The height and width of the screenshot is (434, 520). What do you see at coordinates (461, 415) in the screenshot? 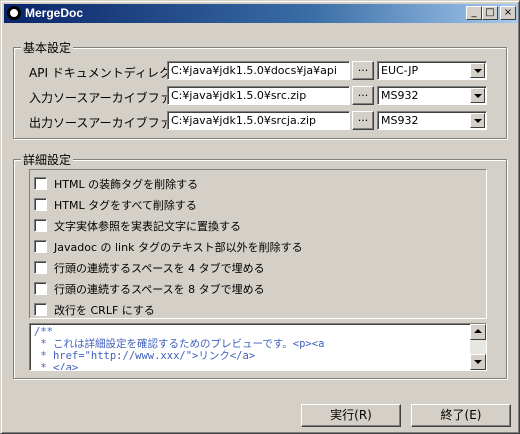
I see `exit-button: 終了(E)` at bounding box center [461, 415].